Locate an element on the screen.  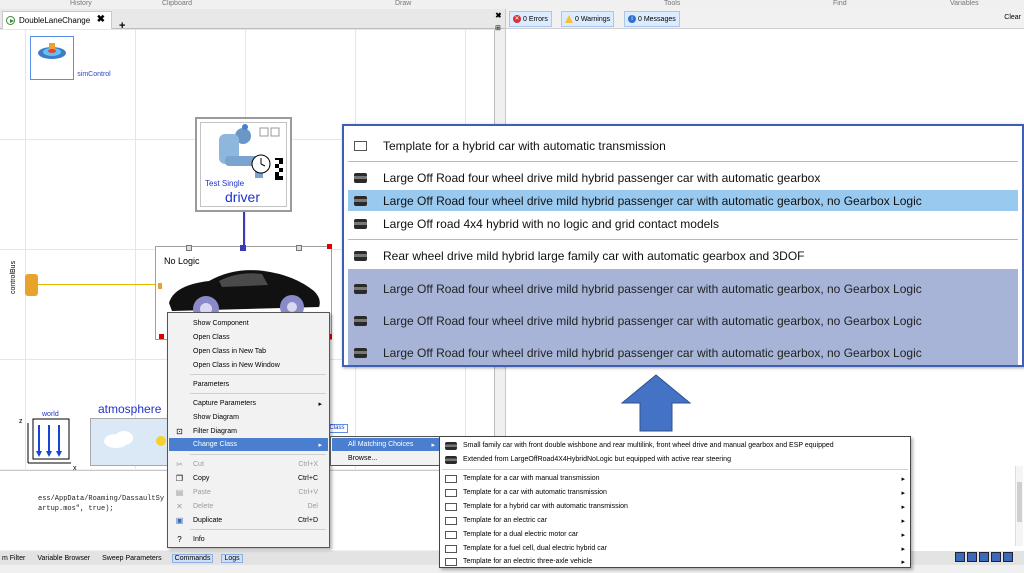
world-component: world z x is located at coordinates (48, 441).